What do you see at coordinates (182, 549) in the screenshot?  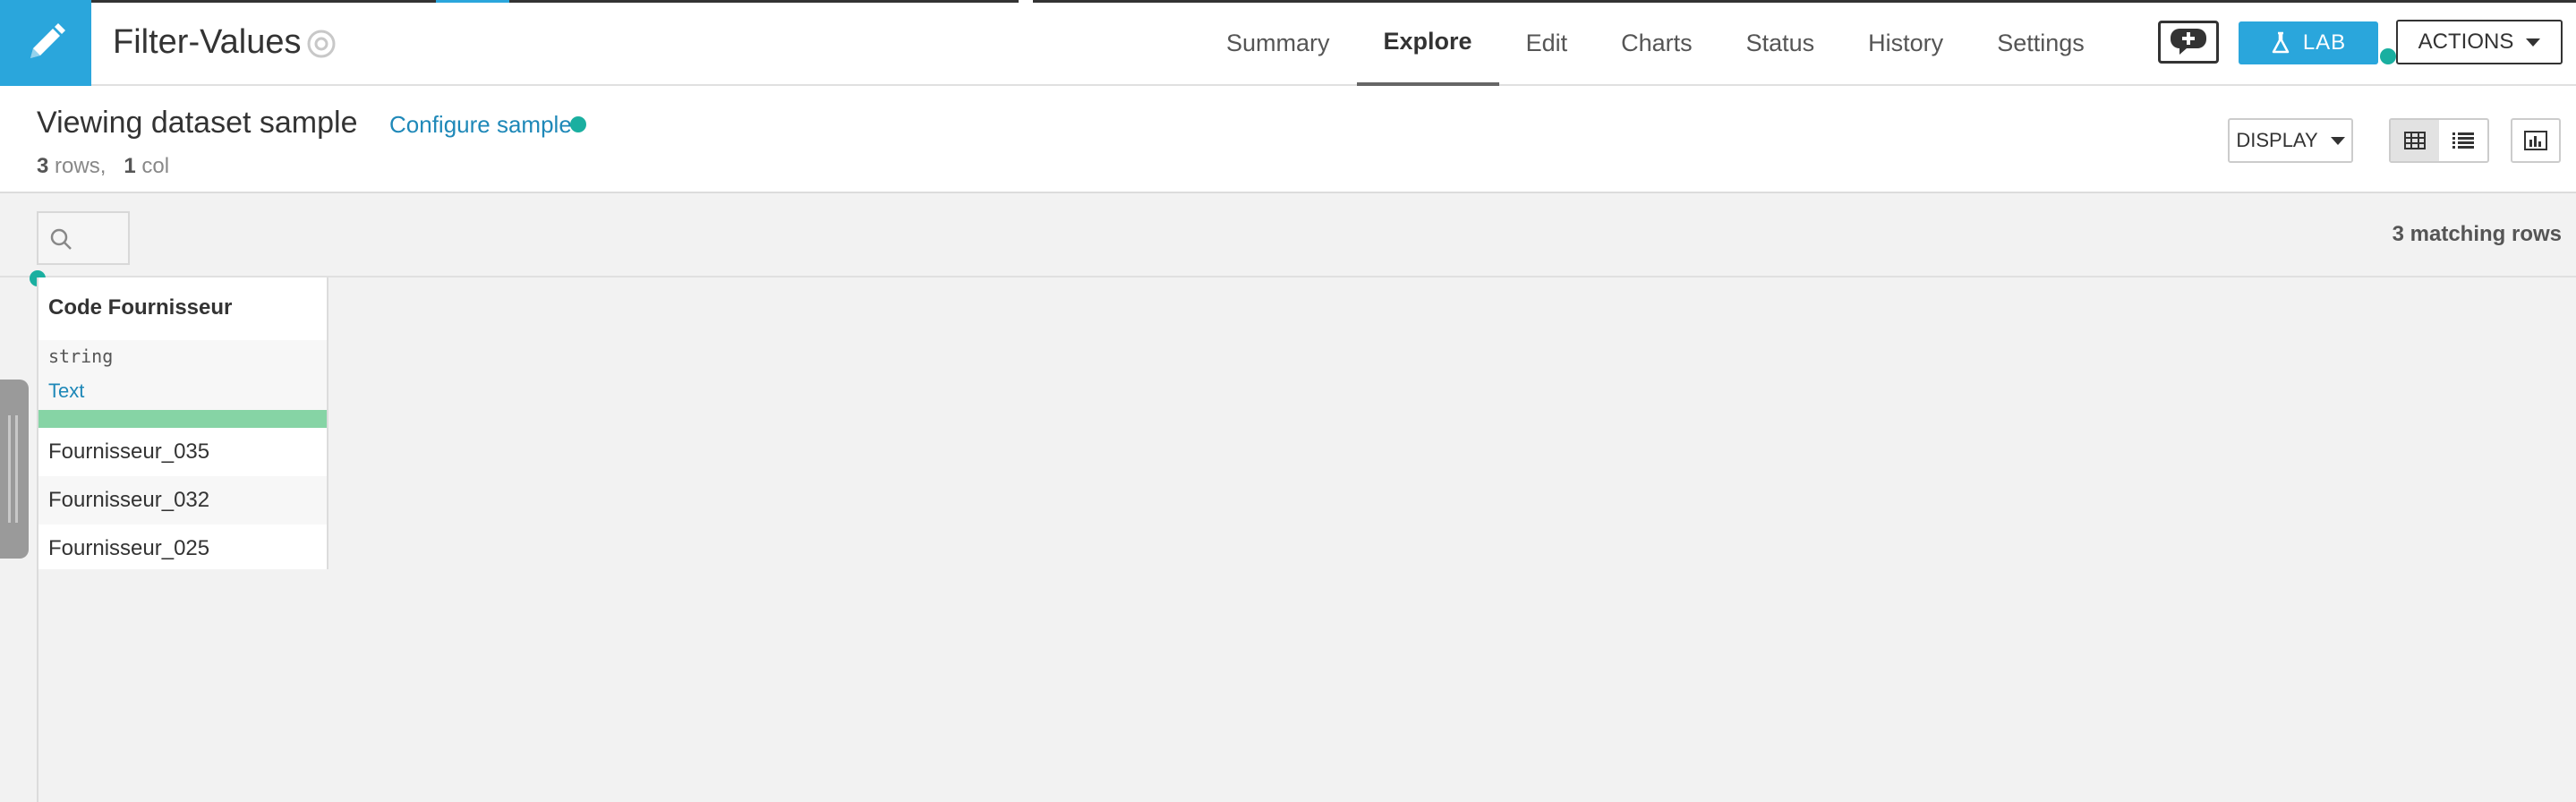 I see `table-cell: Fournisseur_025` at bounding box center [182, 549].